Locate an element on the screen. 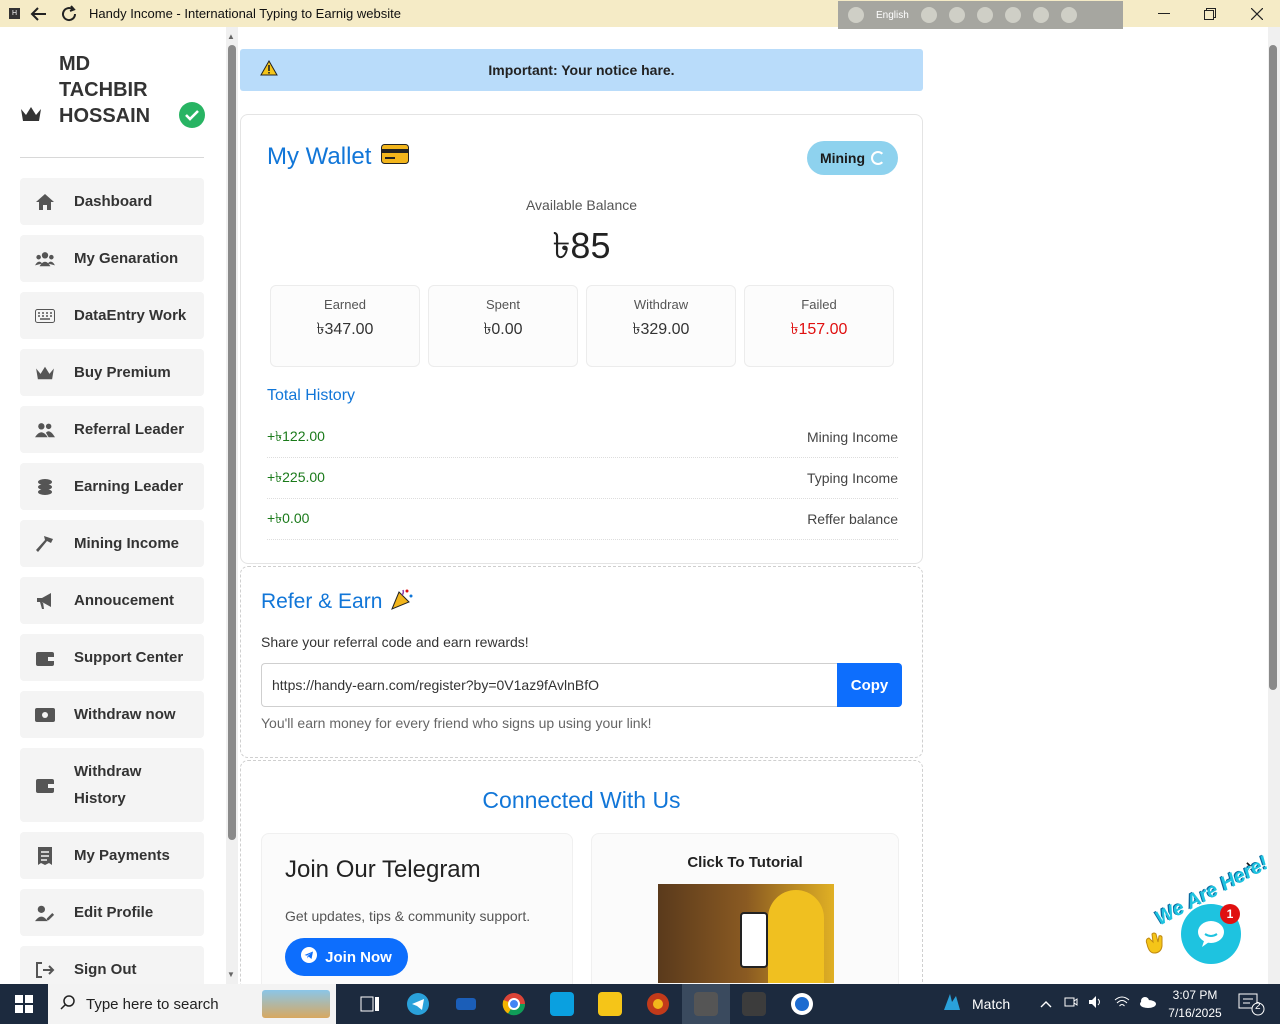  sidebar-item-earning-leader: Earning Leader is located at coordinates (112, 486).